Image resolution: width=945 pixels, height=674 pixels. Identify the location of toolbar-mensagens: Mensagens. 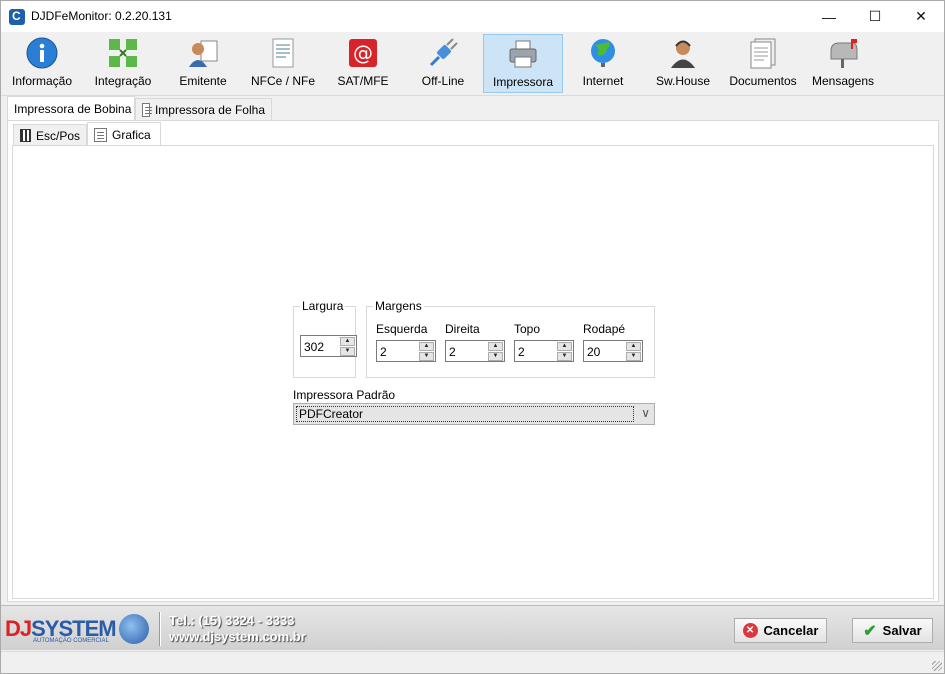
(843, 63).